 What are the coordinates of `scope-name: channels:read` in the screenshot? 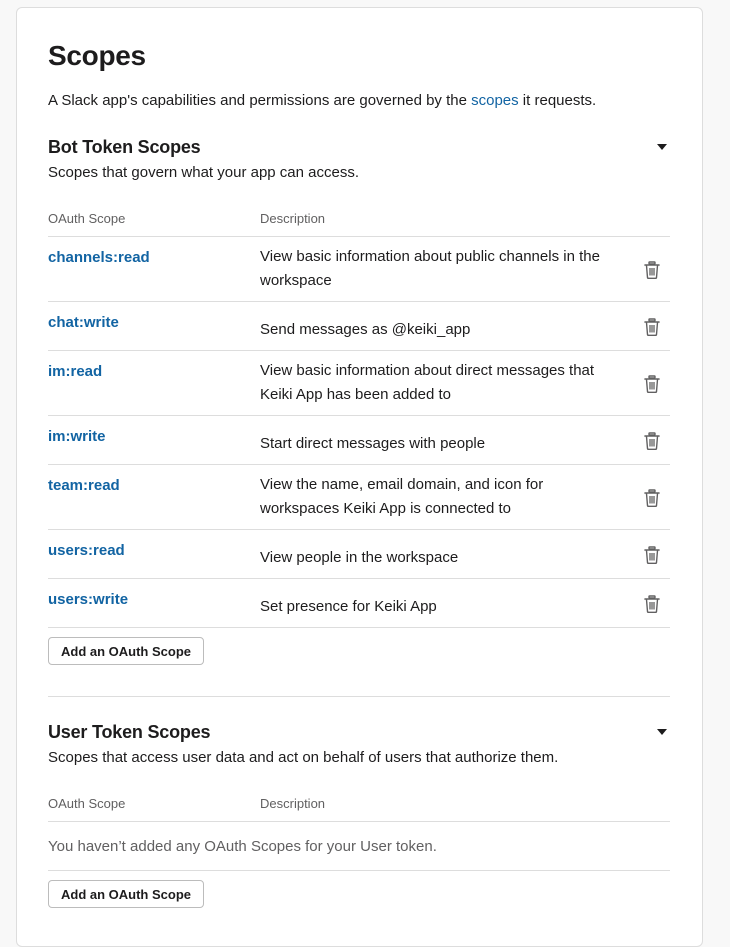 It's located at (99, 257).